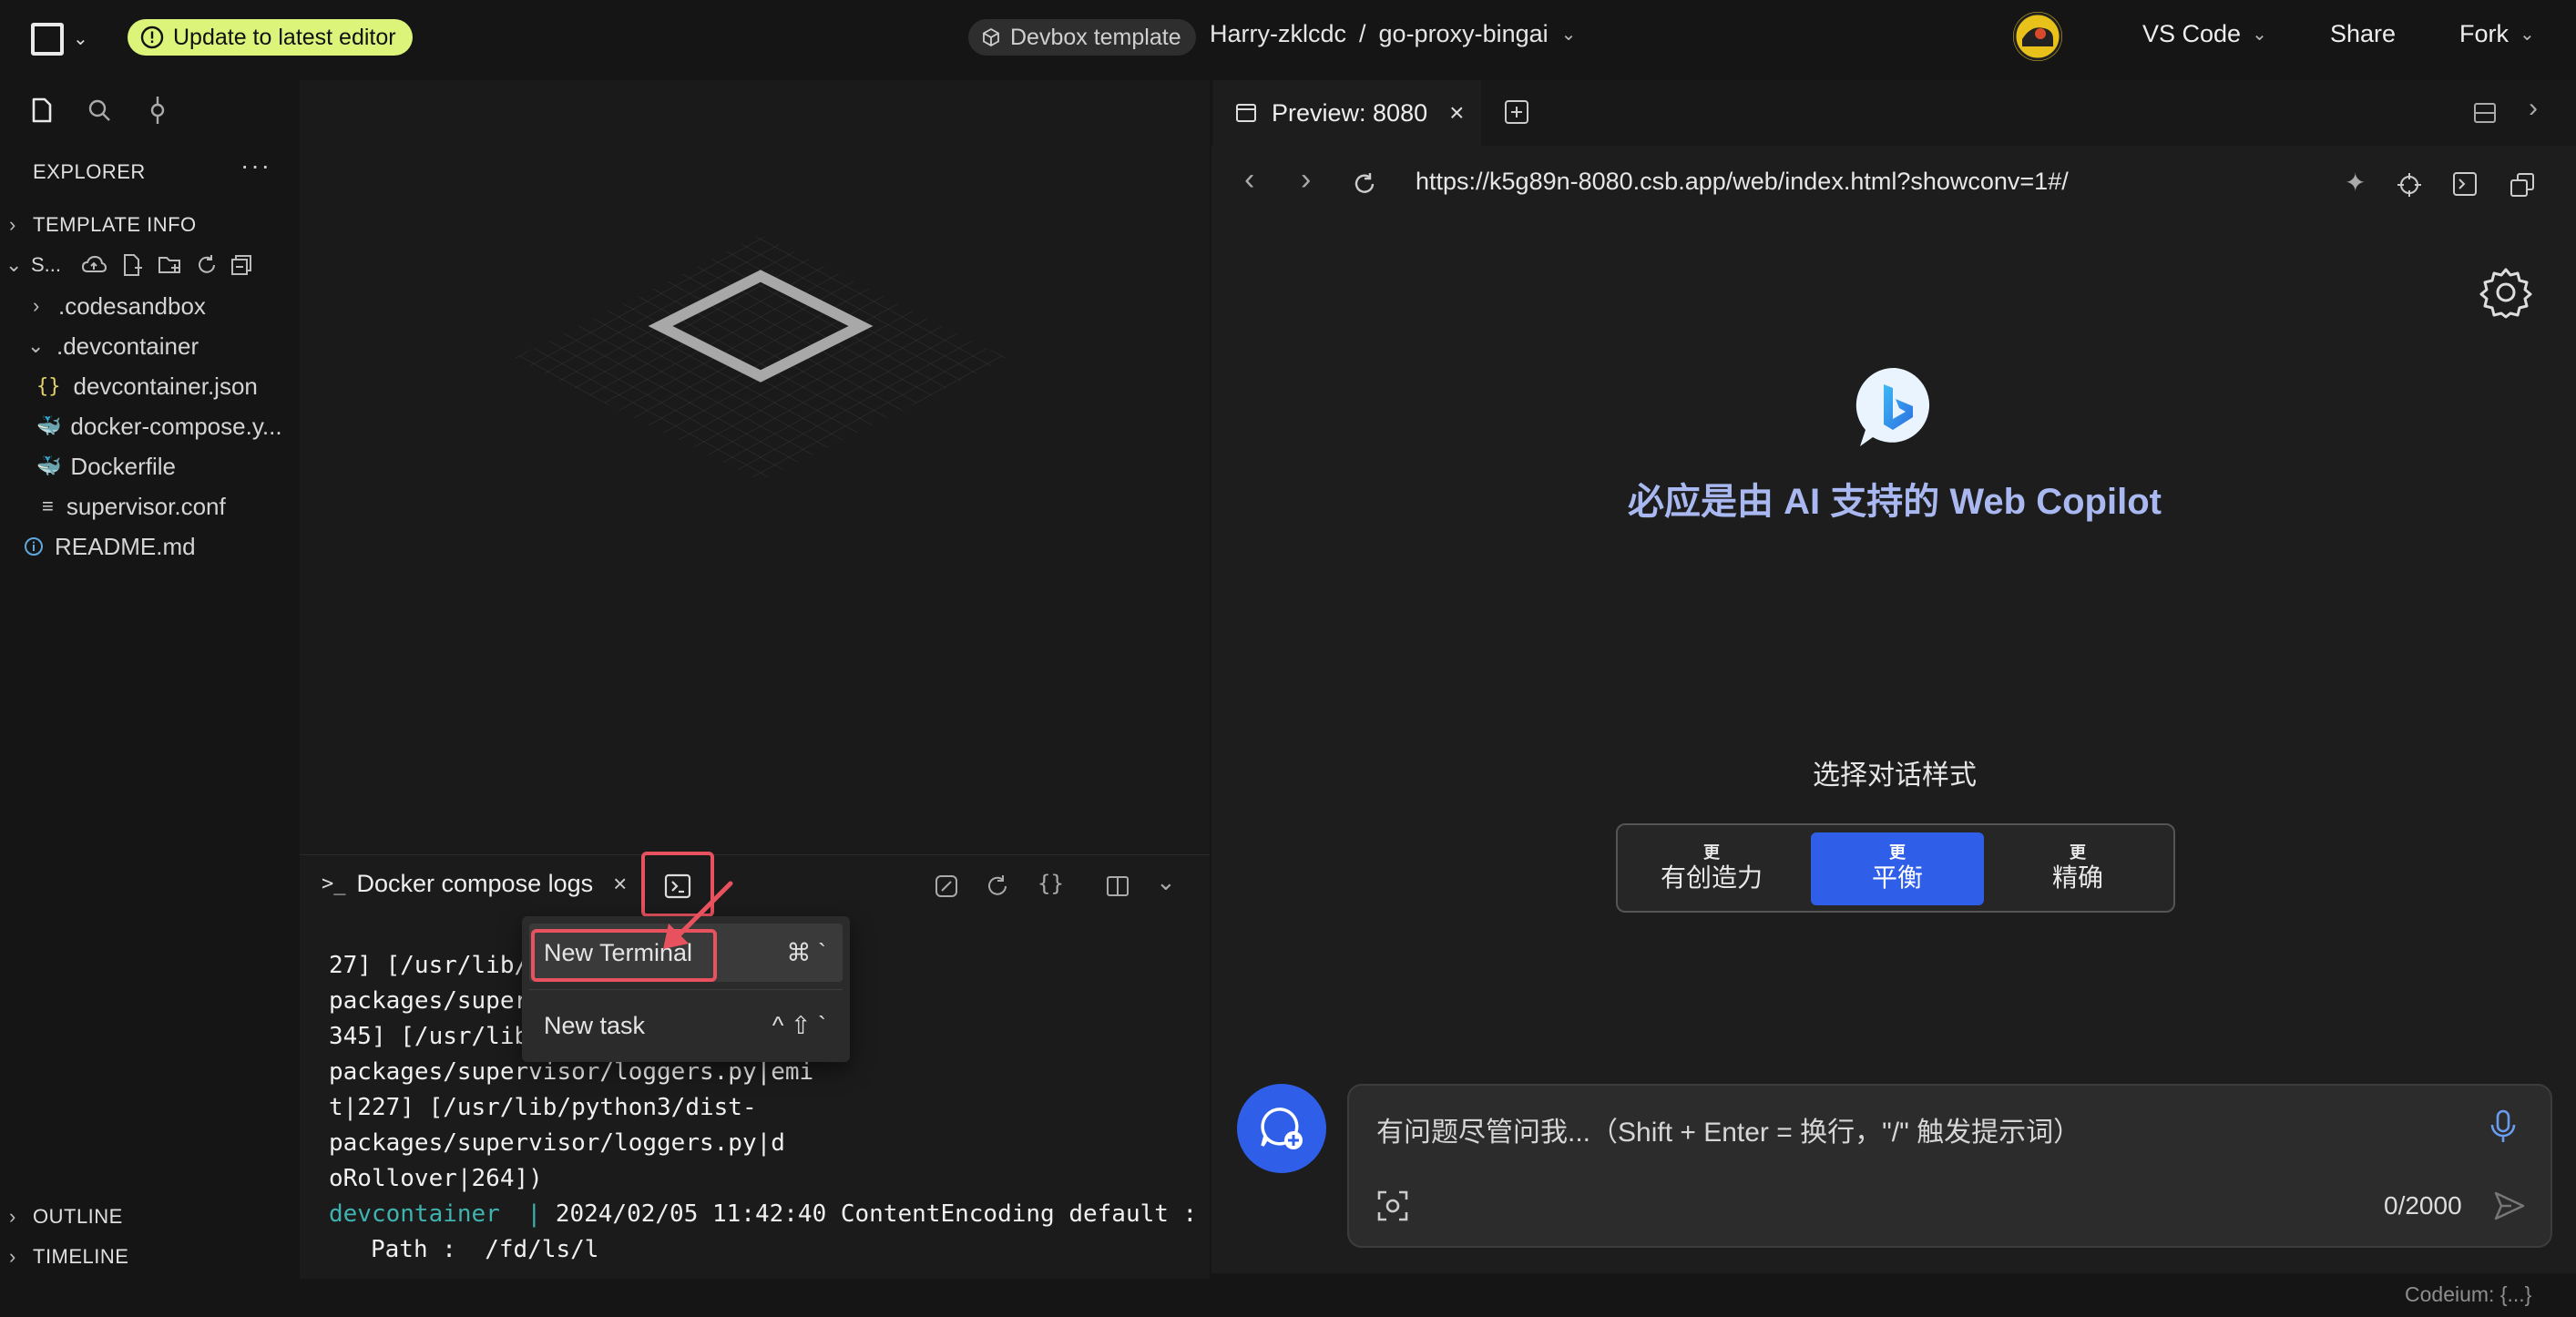 The width and height of the screenshot is (2576, 1317). What do you see at coordinates (1249, 180) in the screenshot?
I see `back-icon: ‹` at bounding box center [1249, 180].